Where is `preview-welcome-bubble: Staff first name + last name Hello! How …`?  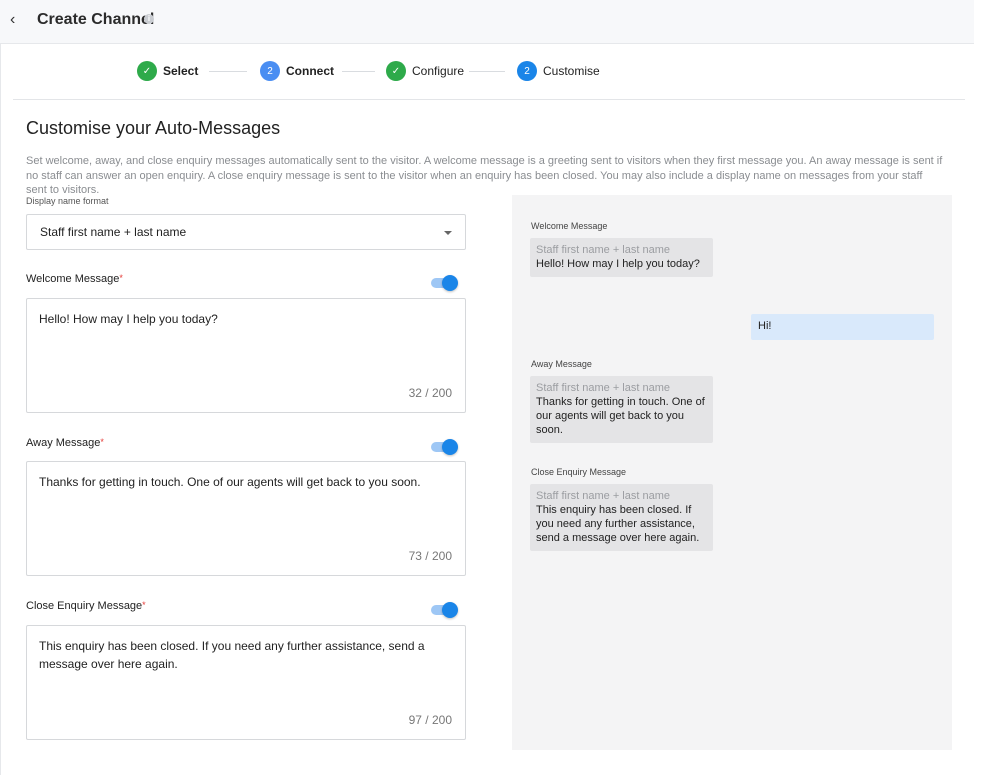
preview-welcome-bubble: Staff first name + last name Hello! How … is located at coordinates (621, 257).